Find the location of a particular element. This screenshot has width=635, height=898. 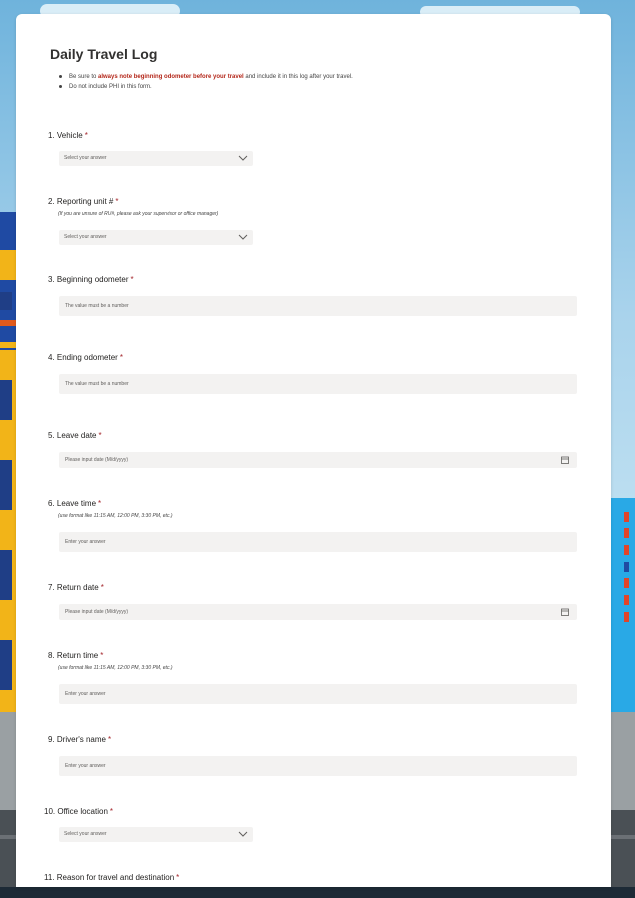

leave-date-input: Please input date (M/d/yyyy) is located at coordinates (318, 460).